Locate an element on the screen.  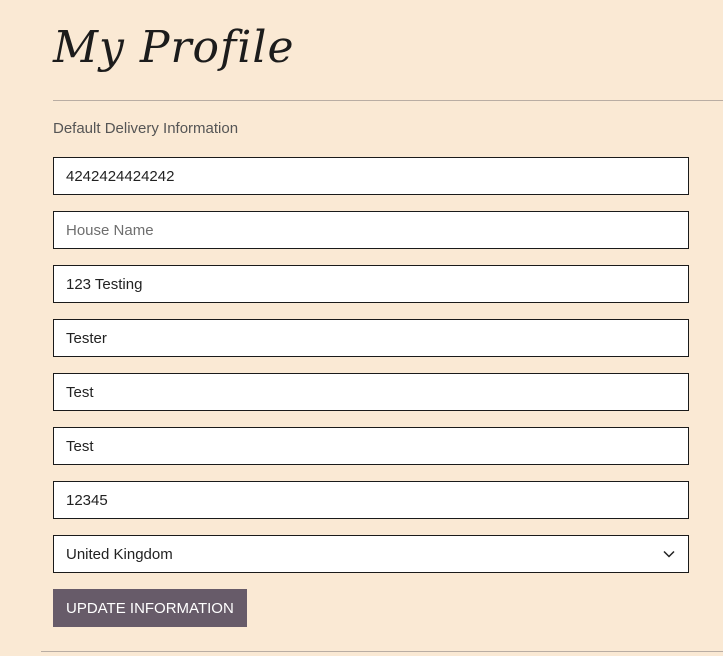
title-divider is located at coordinates (388, 100).